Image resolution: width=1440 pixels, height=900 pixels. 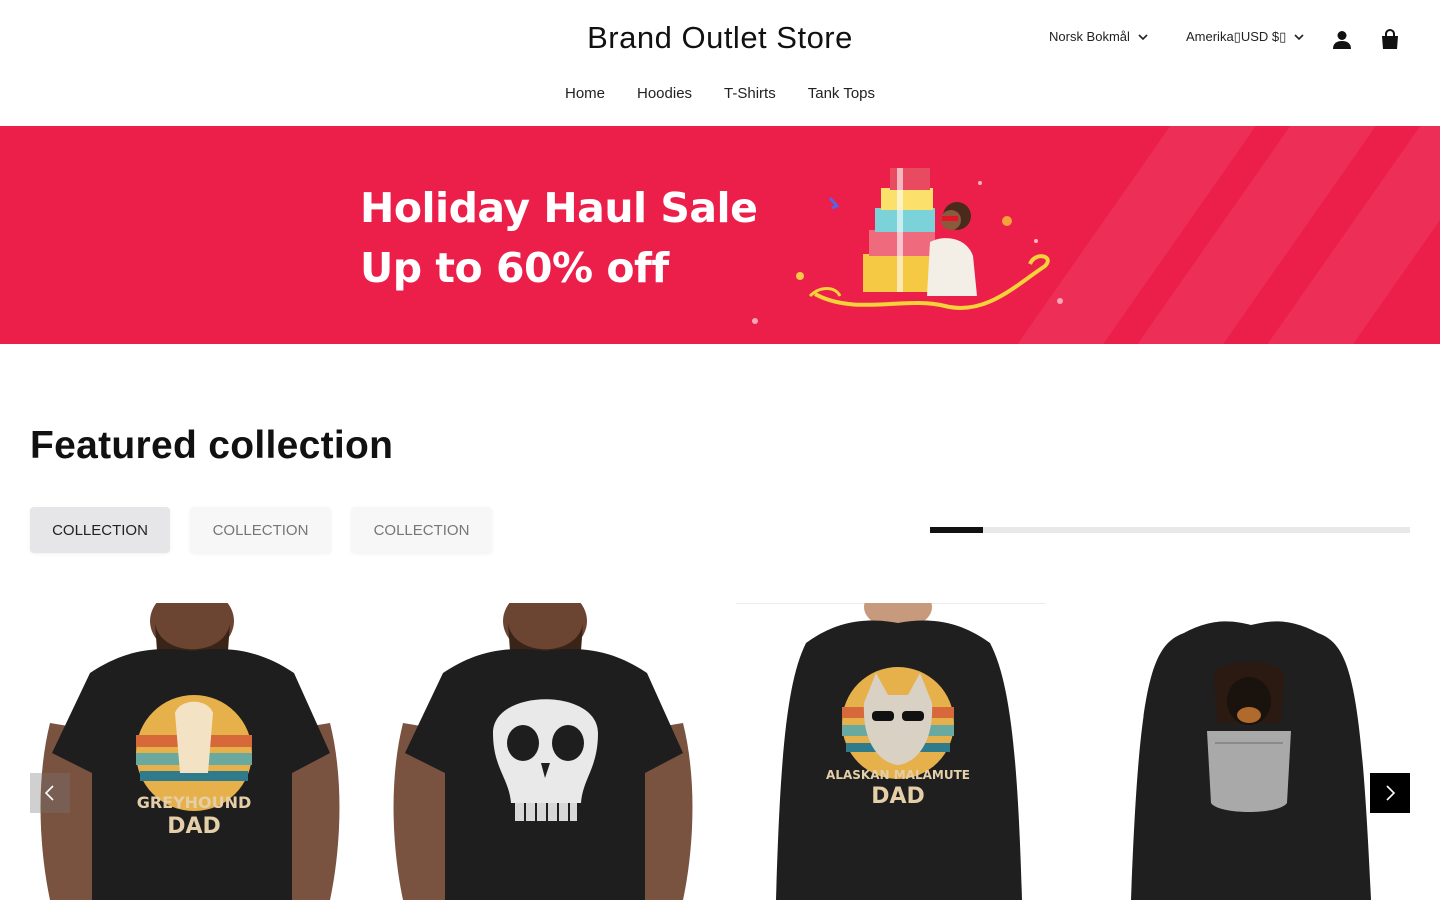 I want to click on print-text: GREYHOUND, so click(x=194, y=802).